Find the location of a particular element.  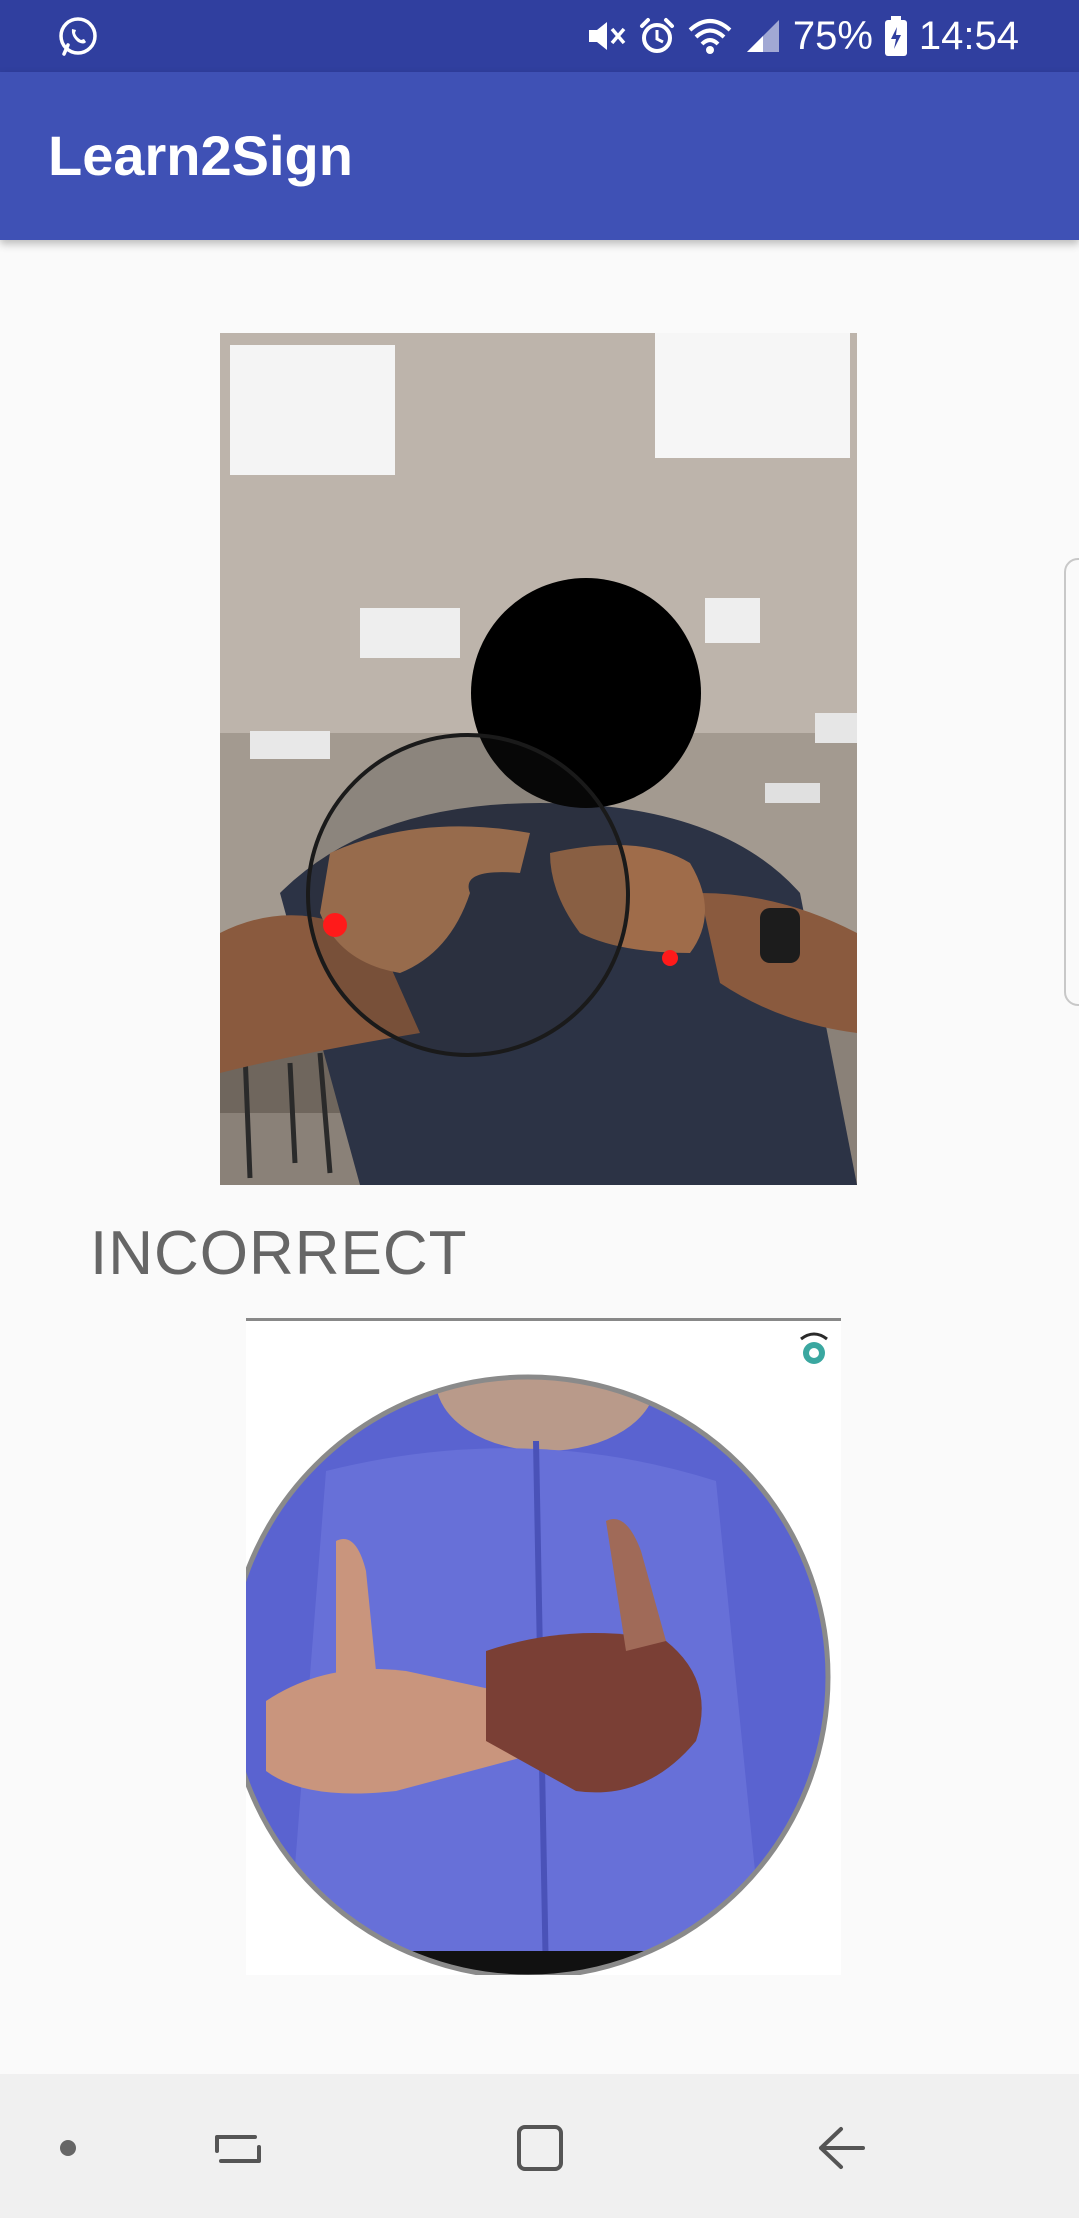

battery-icon is located at coordinates (896, 36).